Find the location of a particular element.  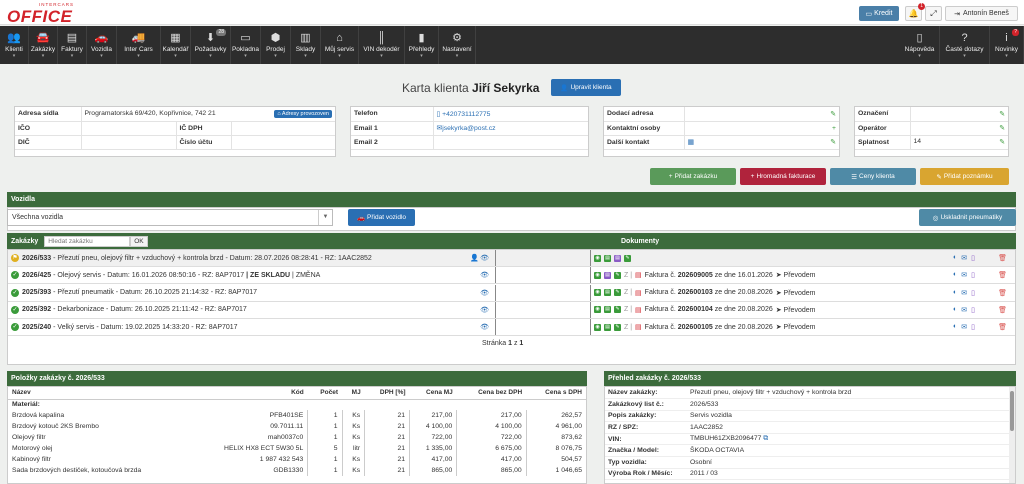

nav-item-zakázky: 🚘 Zakázky ▾ is located at coordinates (43, 45).